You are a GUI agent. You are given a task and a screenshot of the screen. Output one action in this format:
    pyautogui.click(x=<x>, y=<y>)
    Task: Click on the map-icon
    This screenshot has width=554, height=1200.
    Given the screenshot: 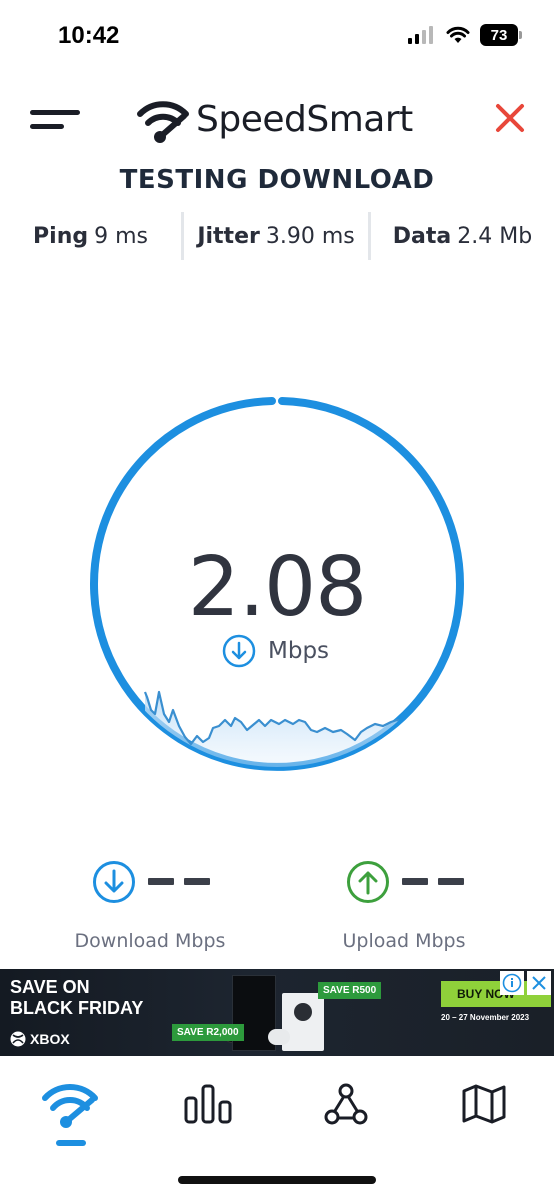 What is the action you would take?
    pyautogui.click(x=484, y=1104)
    